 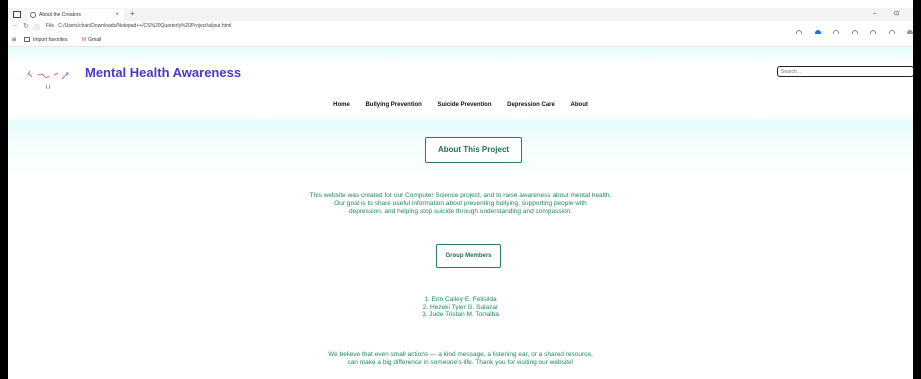 What do you see at coordinates (460, 14) in the screenshot?
I see `tab-bar: About the Creators × + – ⊡` at bounding box center [460, 14].